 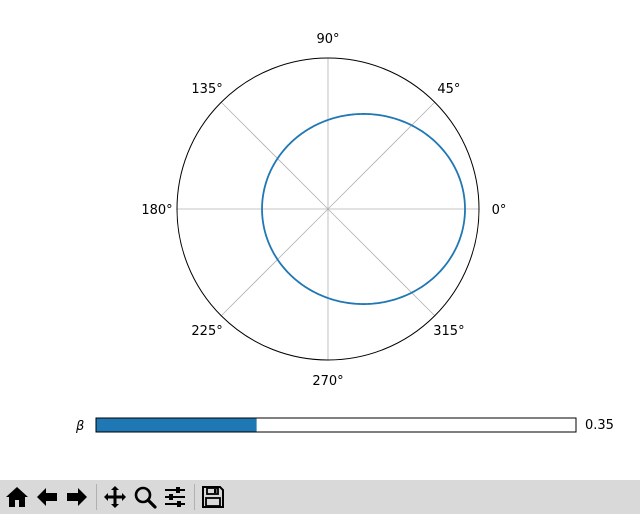 I want to click on angle-tick-label: 270°, so click(x=327, y=381).